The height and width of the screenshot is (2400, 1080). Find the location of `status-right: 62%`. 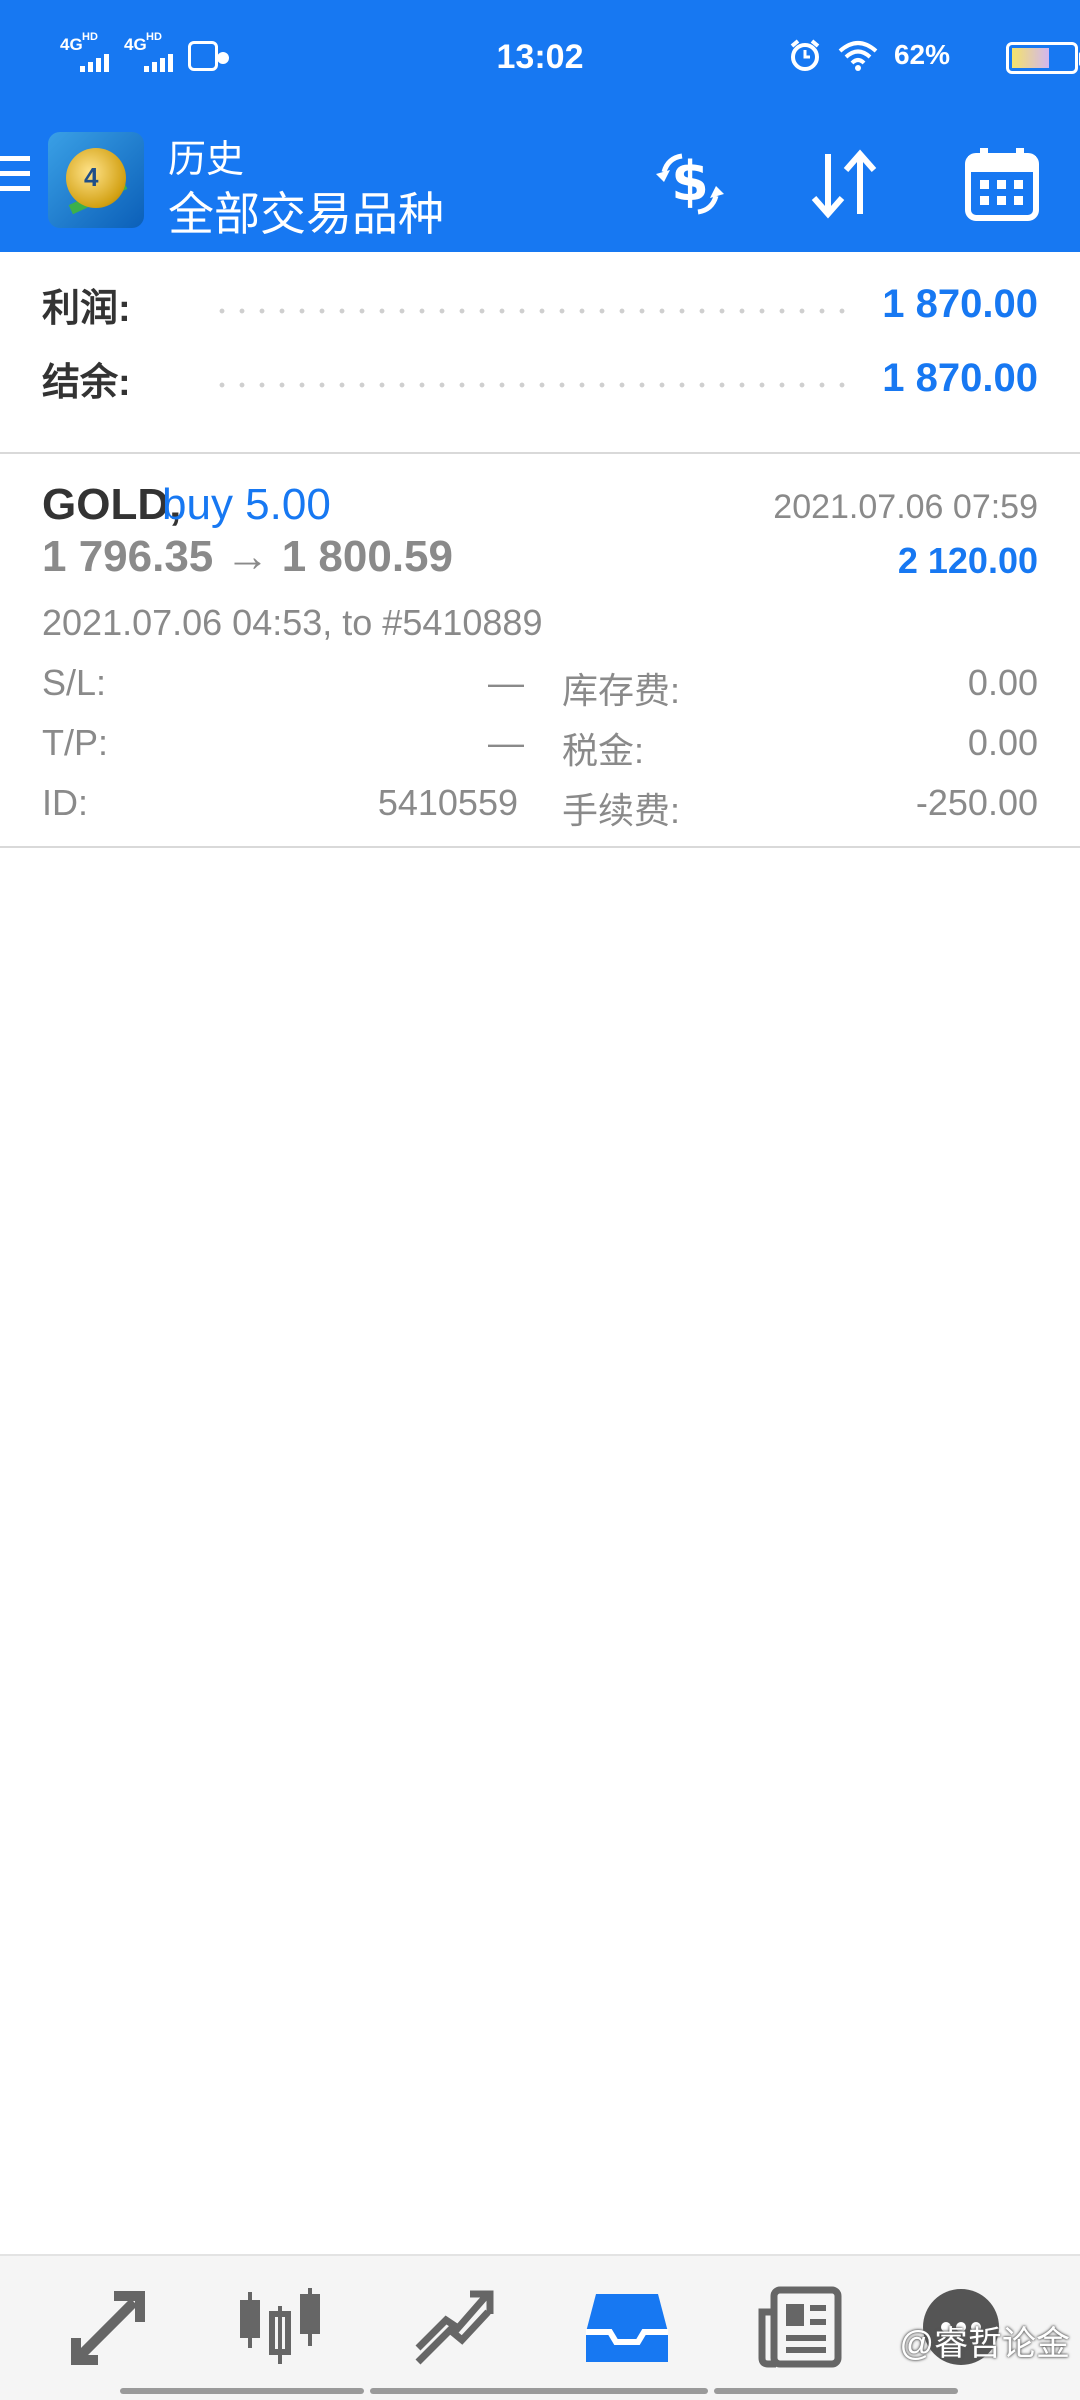

status-right: 62% is located at coordinates (869, 55).